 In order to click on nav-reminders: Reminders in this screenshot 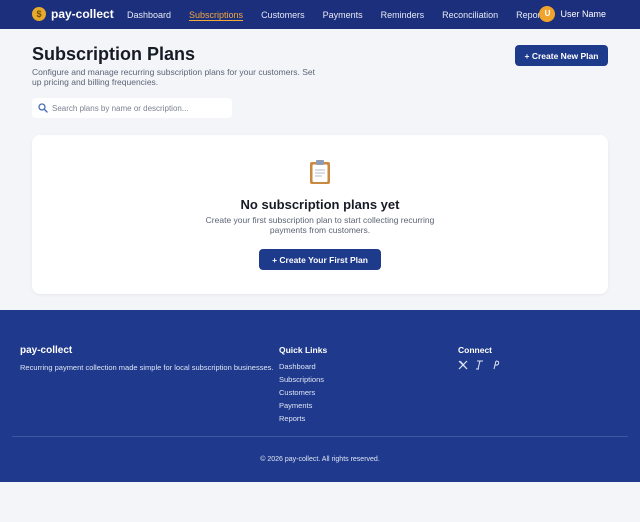, I will do `click(403, 15)`.